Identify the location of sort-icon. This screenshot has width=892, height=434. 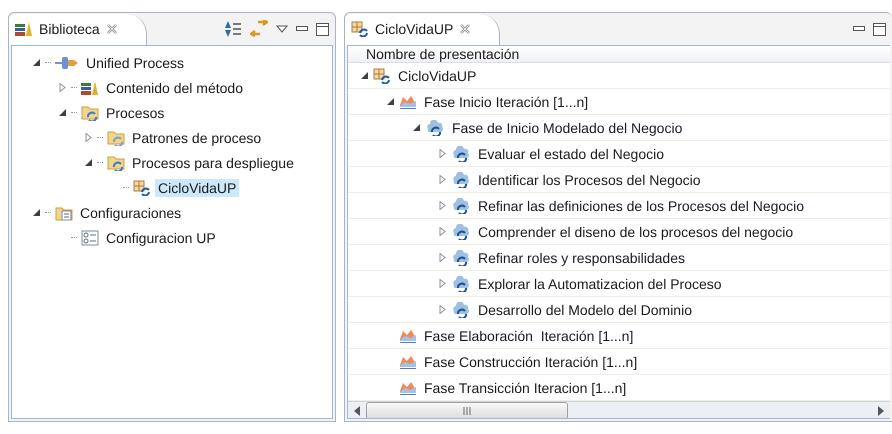
(233, 29).